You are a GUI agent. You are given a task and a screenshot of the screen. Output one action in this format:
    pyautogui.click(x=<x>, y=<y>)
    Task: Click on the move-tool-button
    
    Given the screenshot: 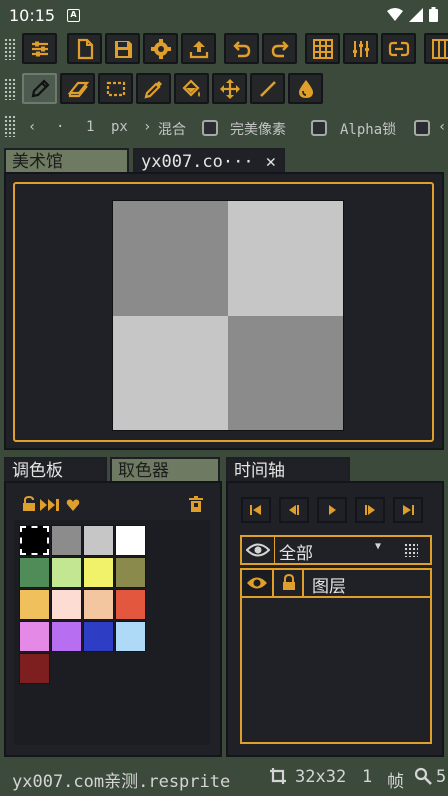 What is the action you would take?
    pyautogui.click(x=229, y=88)
    